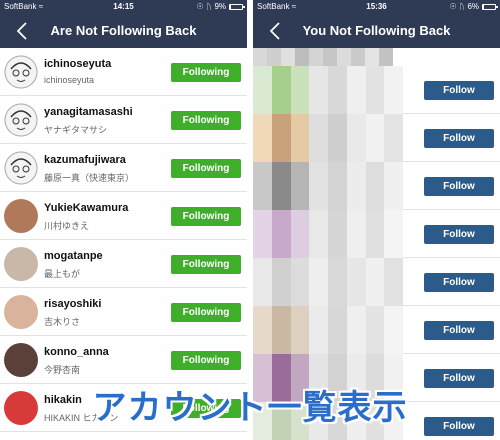  I want to click on list-item: YukieKawamura 川村ゆきえ Following, so click(123, 216).